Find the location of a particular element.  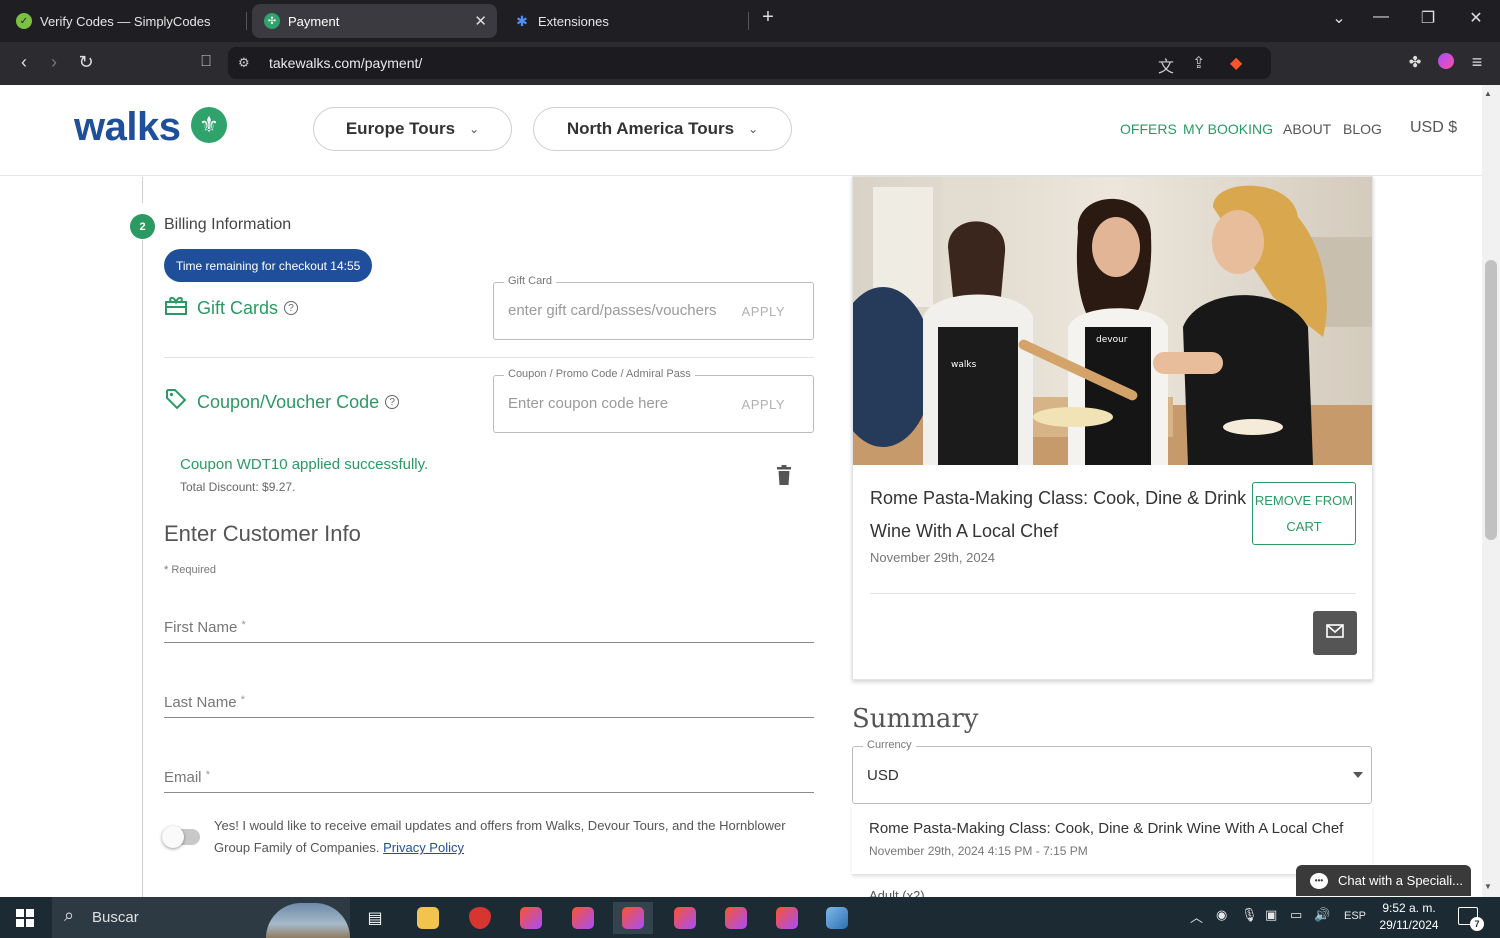

notification-center-icon: 7 is located at coordinates (1471, 919).